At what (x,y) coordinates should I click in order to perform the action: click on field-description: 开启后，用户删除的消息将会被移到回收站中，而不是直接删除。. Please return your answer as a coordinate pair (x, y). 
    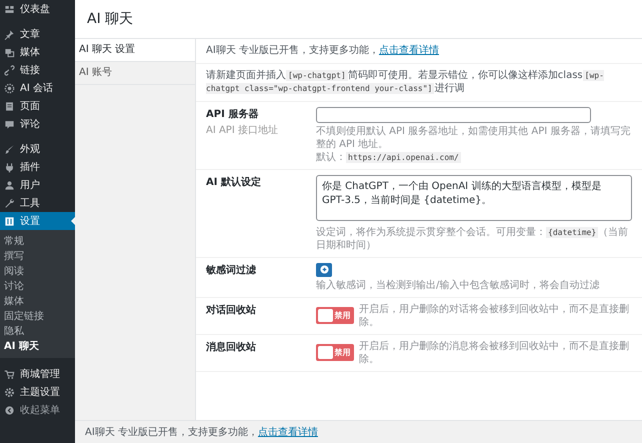
    Looking at the image, I should click on (494, 353).